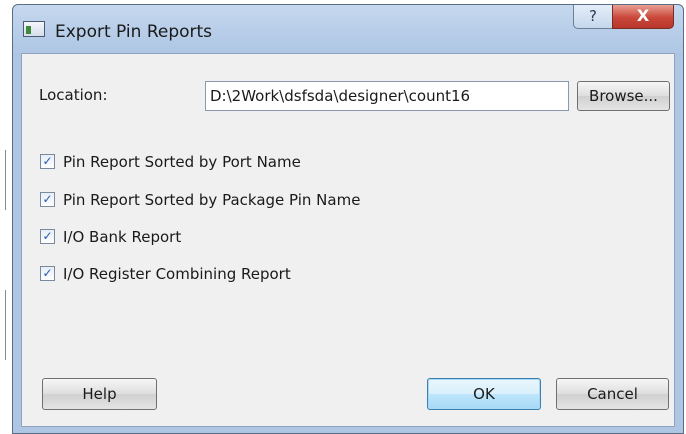 This screenshot has height=434, width=686. Describe the element at coordinates (182, 162) in the screenshot. I see `option-label: Pin Report Sorted by Port Name` at that location.